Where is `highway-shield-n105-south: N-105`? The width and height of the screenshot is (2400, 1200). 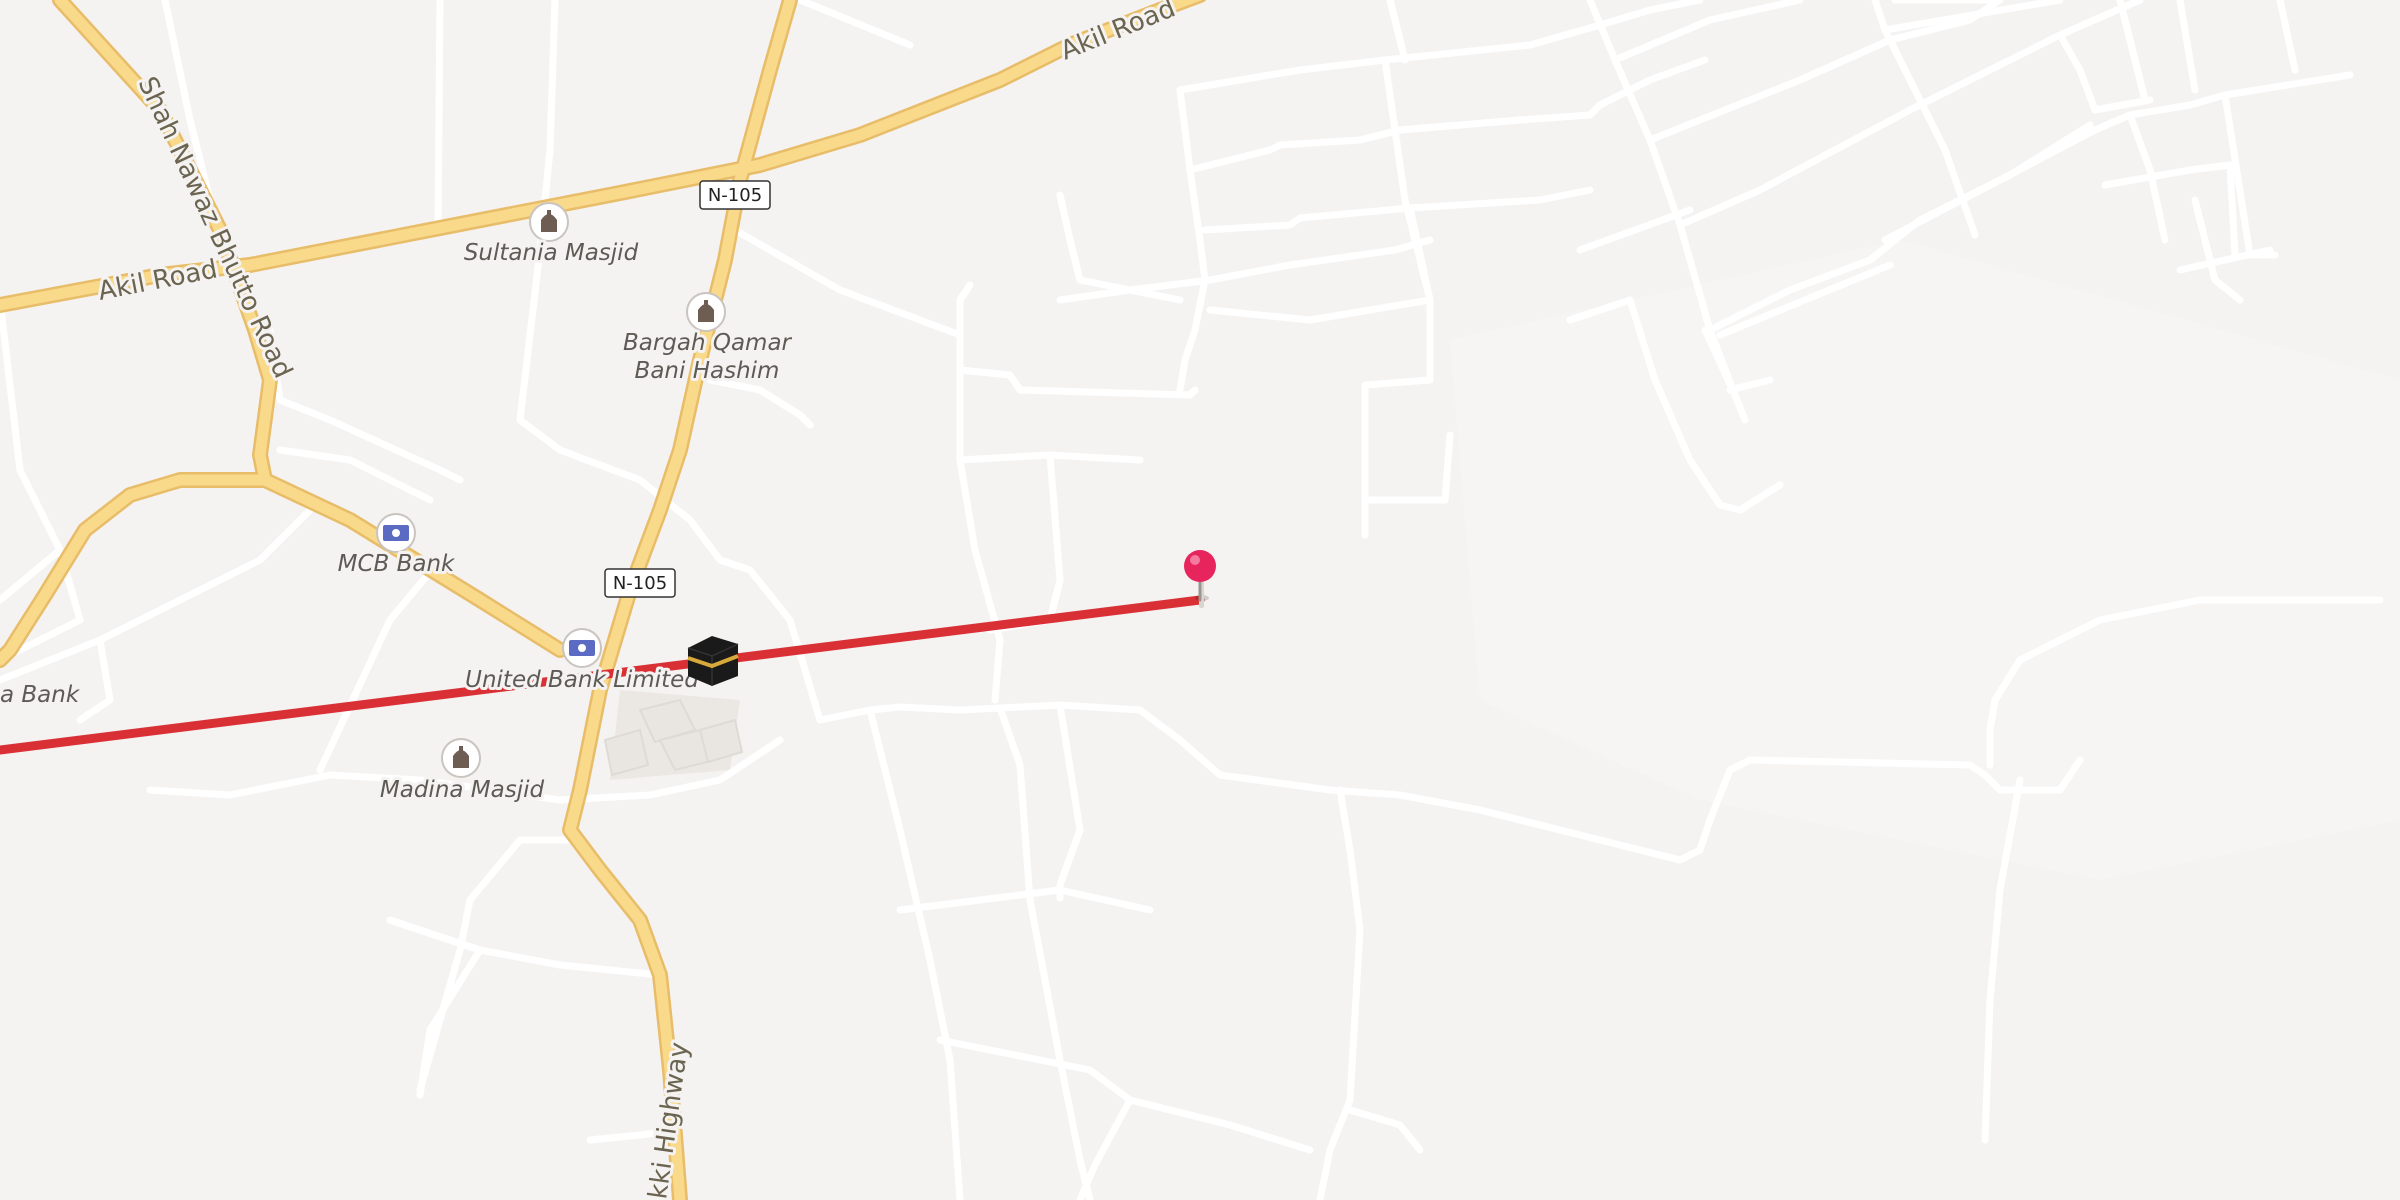
highway-shield-n105-south: N-105 is located at coordinates (640, 583).